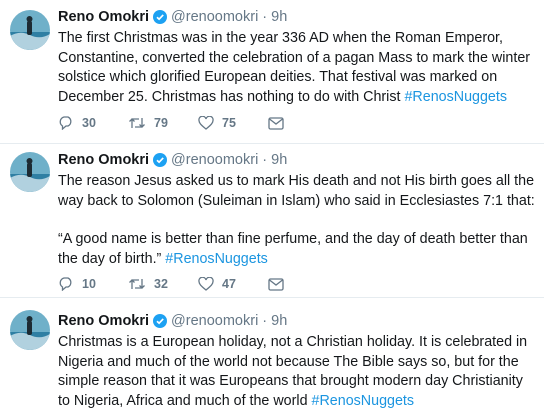 This screenshot has height=411, width=544. I want to click on retweet-button: 32, so click(163, 284).